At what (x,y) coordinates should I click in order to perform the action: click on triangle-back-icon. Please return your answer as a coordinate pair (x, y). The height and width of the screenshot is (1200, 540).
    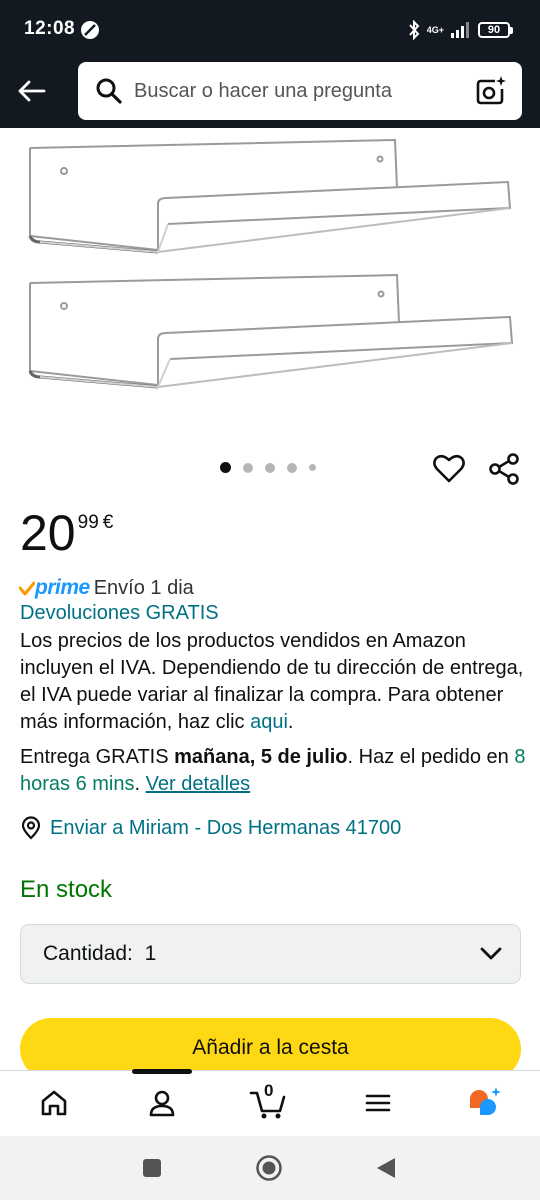
    Looking at the image, I should click on (386, 1168).